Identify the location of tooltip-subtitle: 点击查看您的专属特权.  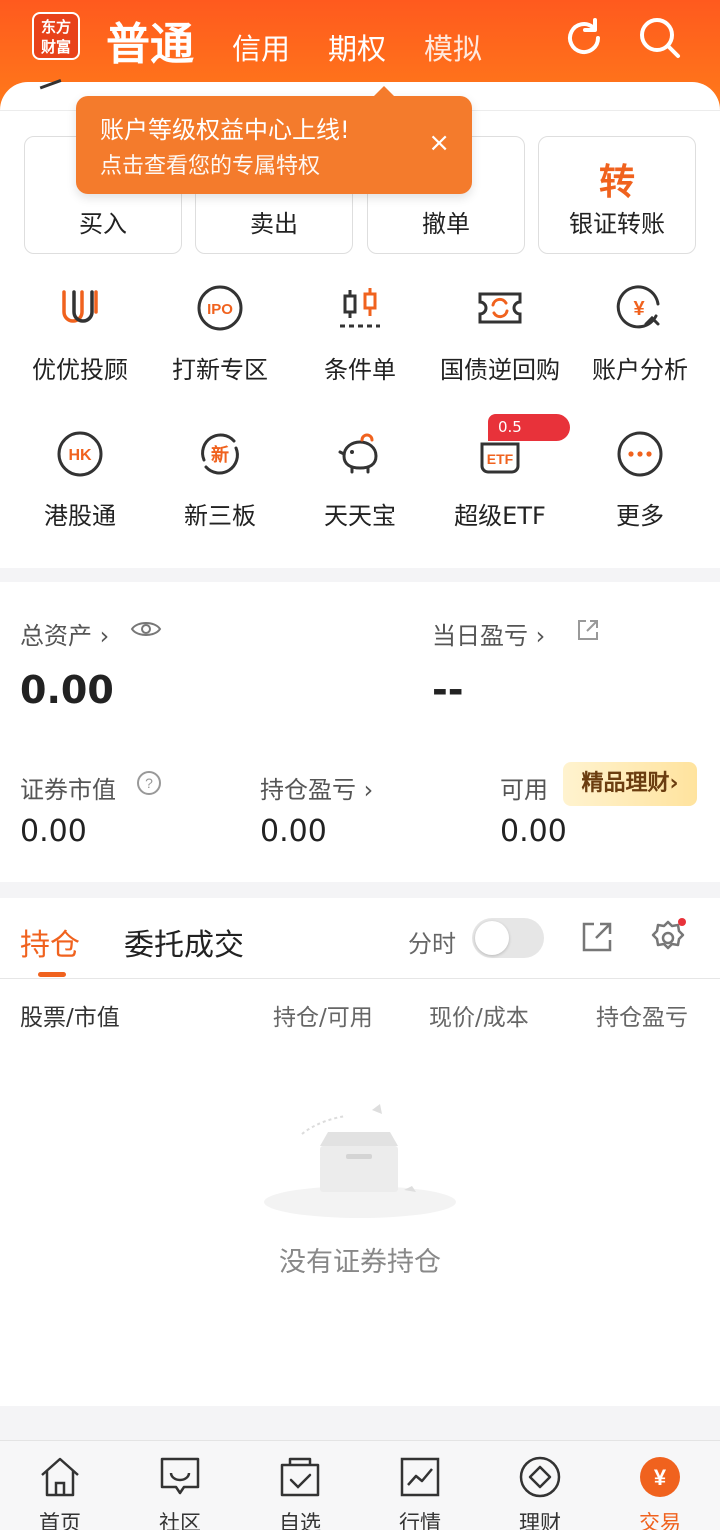
(210, 166).